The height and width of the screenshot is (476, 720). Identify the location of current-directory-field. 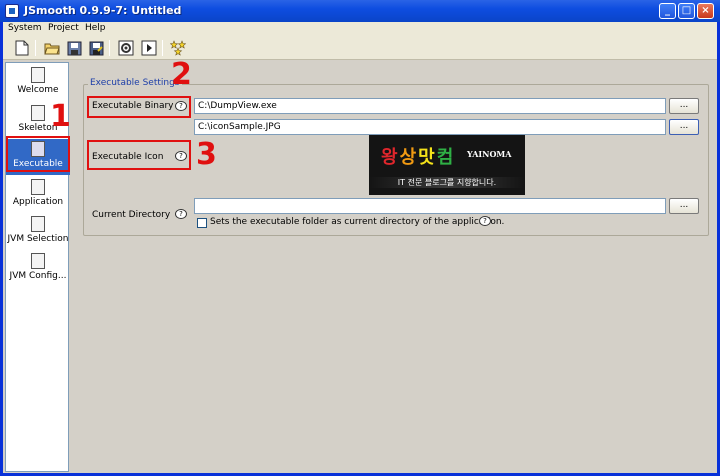
(430, 206).